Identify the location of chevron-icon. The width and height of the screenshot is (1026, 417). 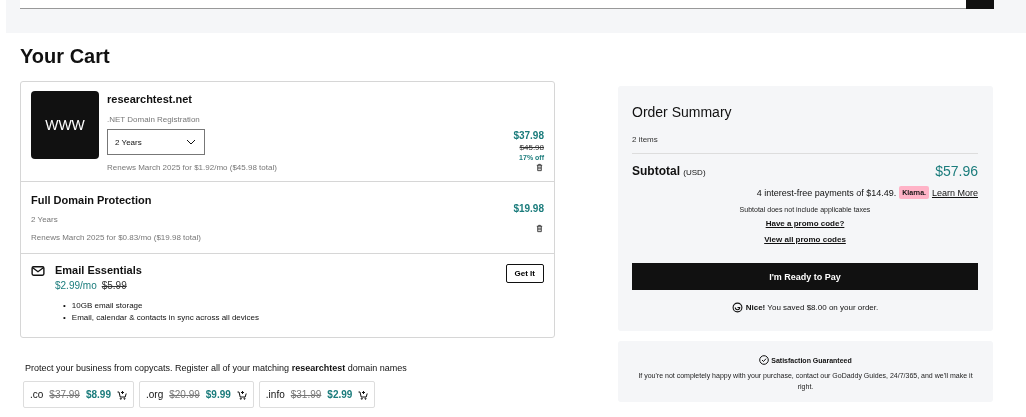
(191, 142).